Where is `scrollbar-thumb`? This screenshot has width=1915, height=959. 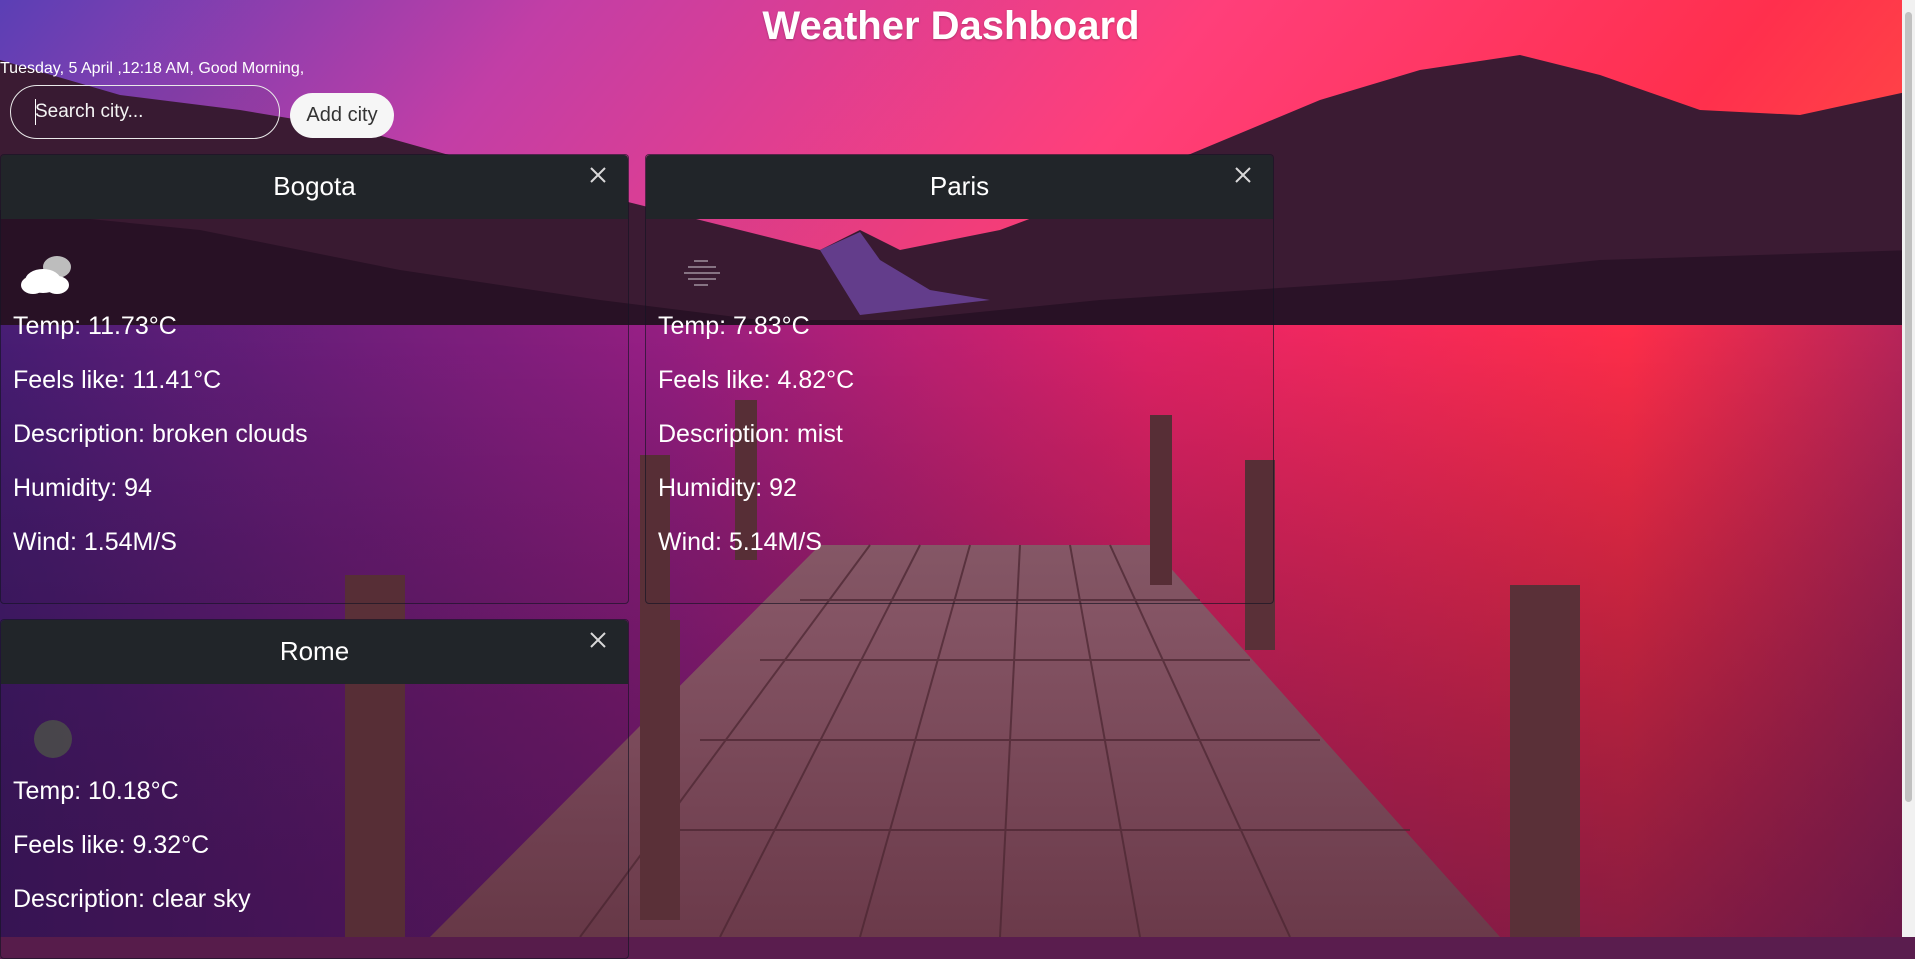
scrollbar-thumb is located at coordinates (1908, 407).